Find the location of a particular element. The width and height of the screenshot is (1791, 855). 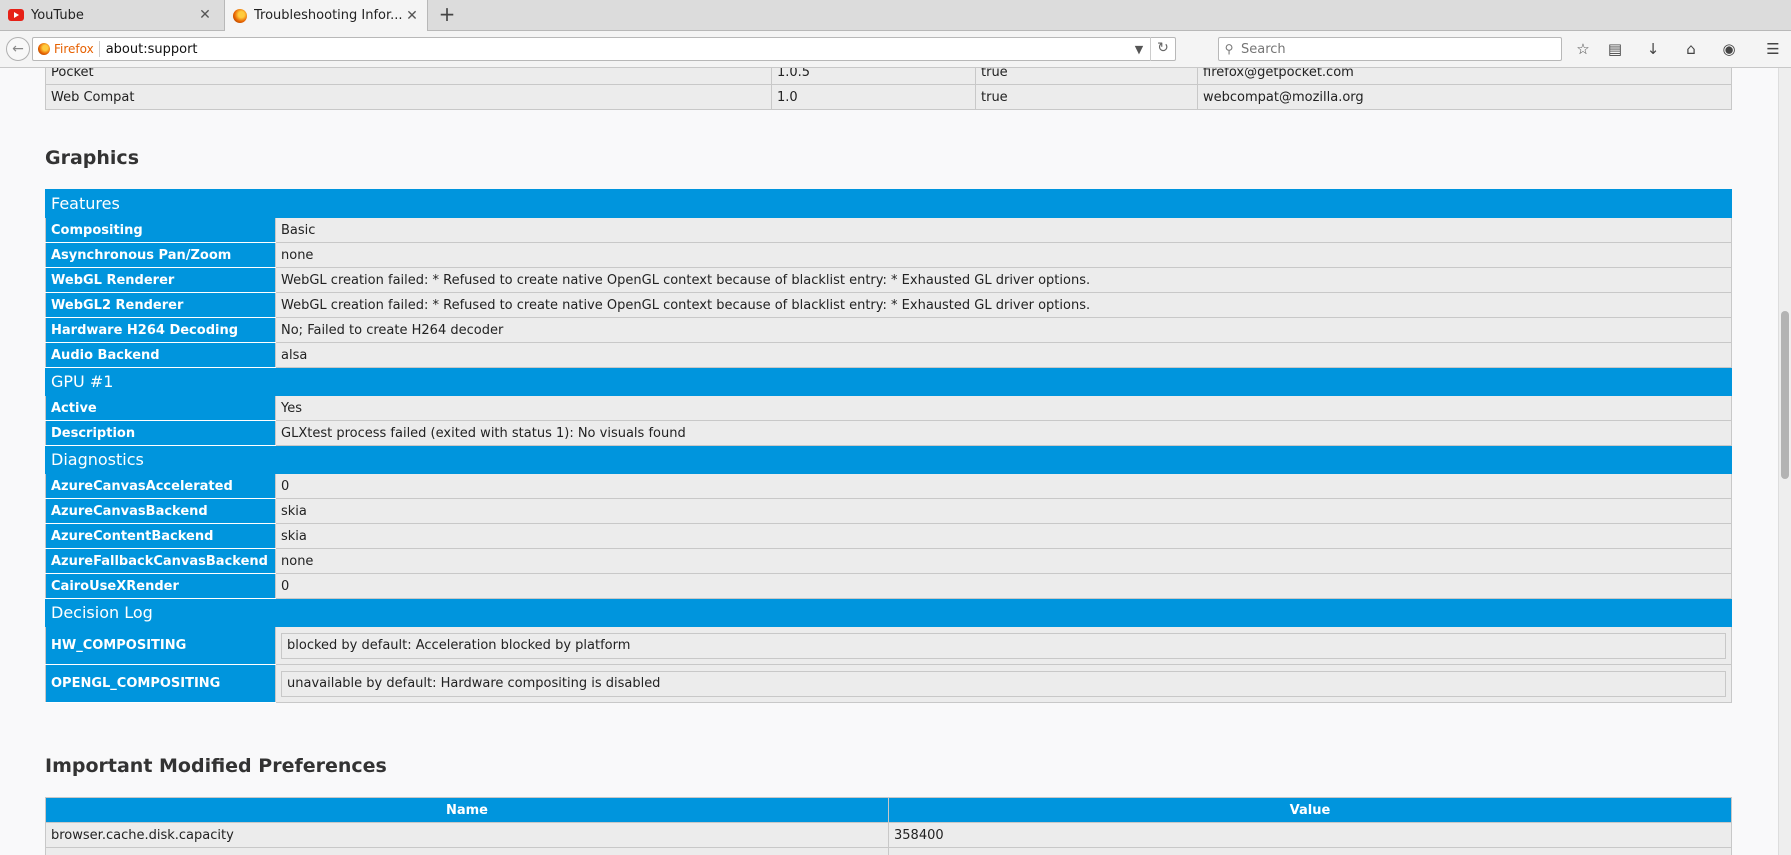

addon-id: firefox@getpocket.com is located at coordinates (1464, 76).